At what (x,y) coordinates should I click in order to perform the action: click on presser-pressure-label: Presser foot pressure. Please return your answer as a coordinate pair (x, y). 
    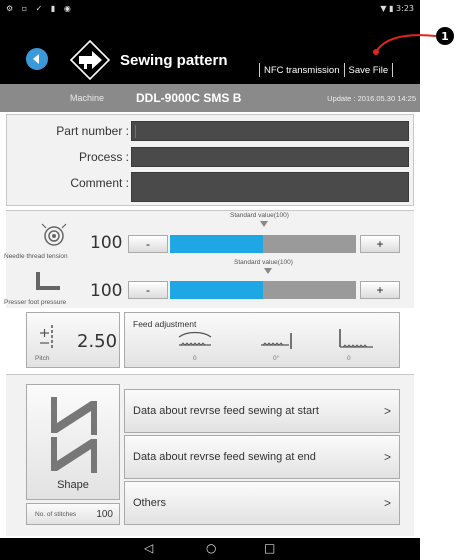
    Looking at the image, I should click on (35, 302).